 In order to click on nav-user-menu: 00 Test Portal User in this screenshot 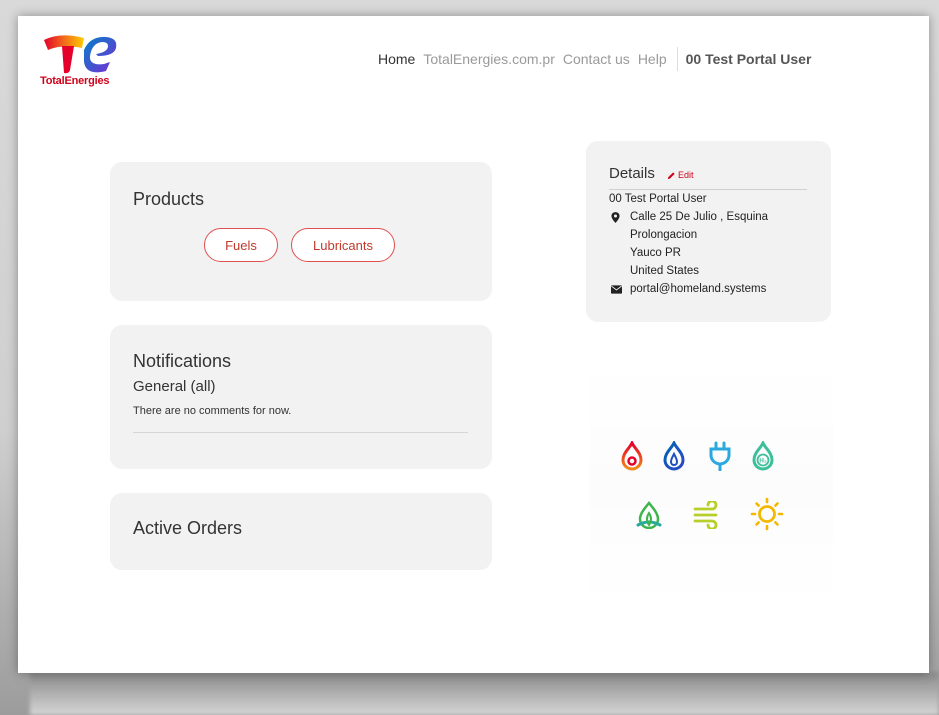, I will do `click(749, 59)`.